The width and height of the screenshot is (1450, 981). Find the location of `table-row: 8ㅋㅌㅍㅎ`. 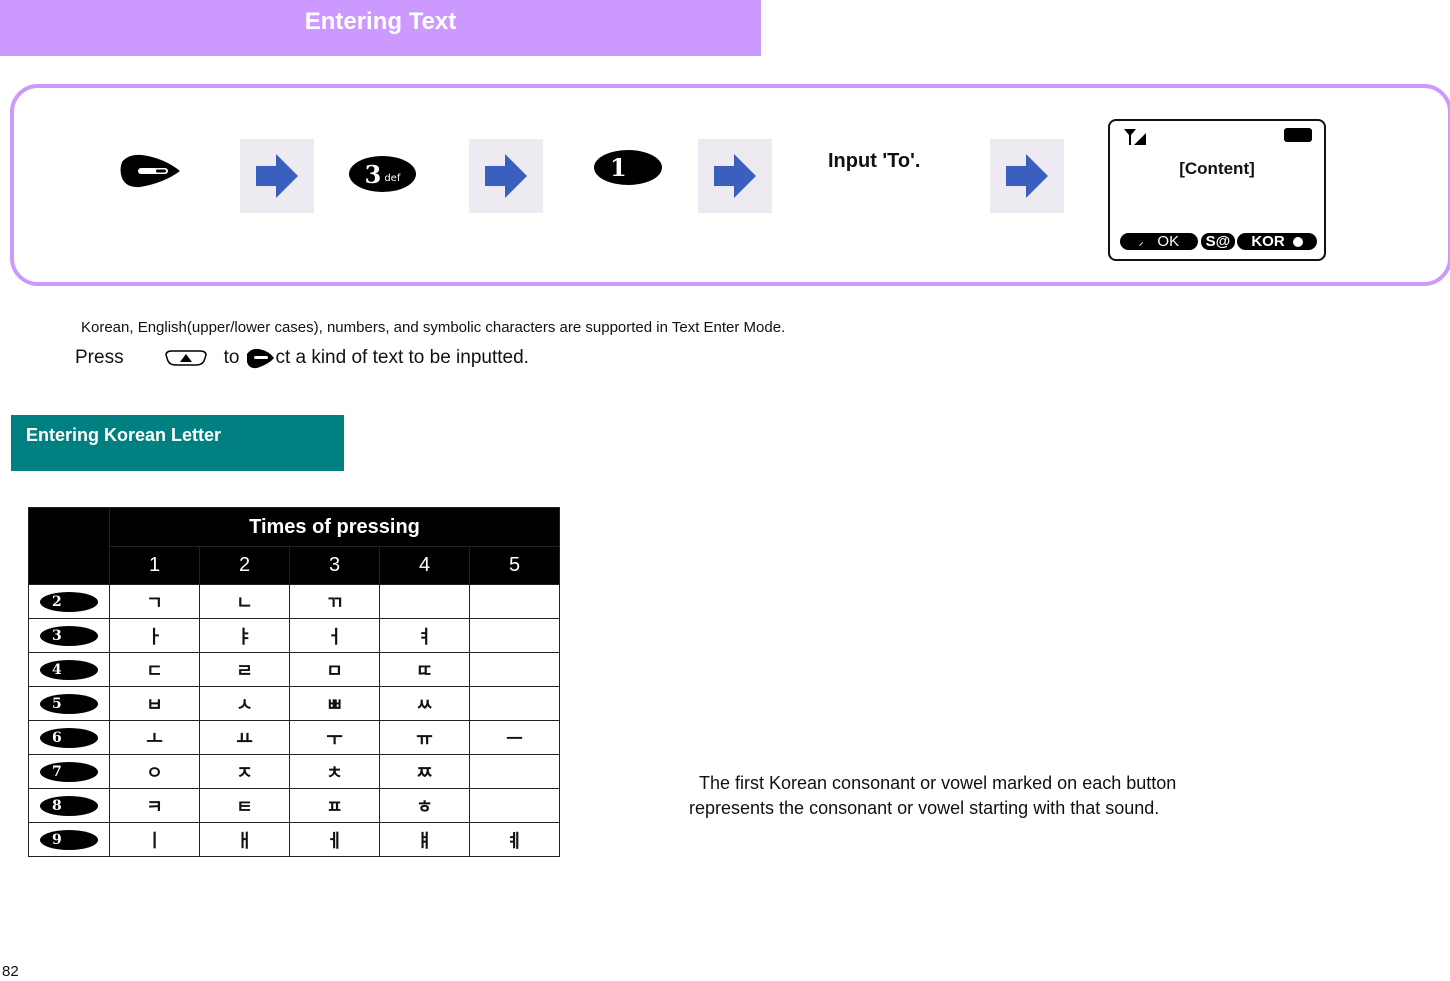

table-row: 8ㅋㅌㅍㅎ is located at coordinates (294, 805).